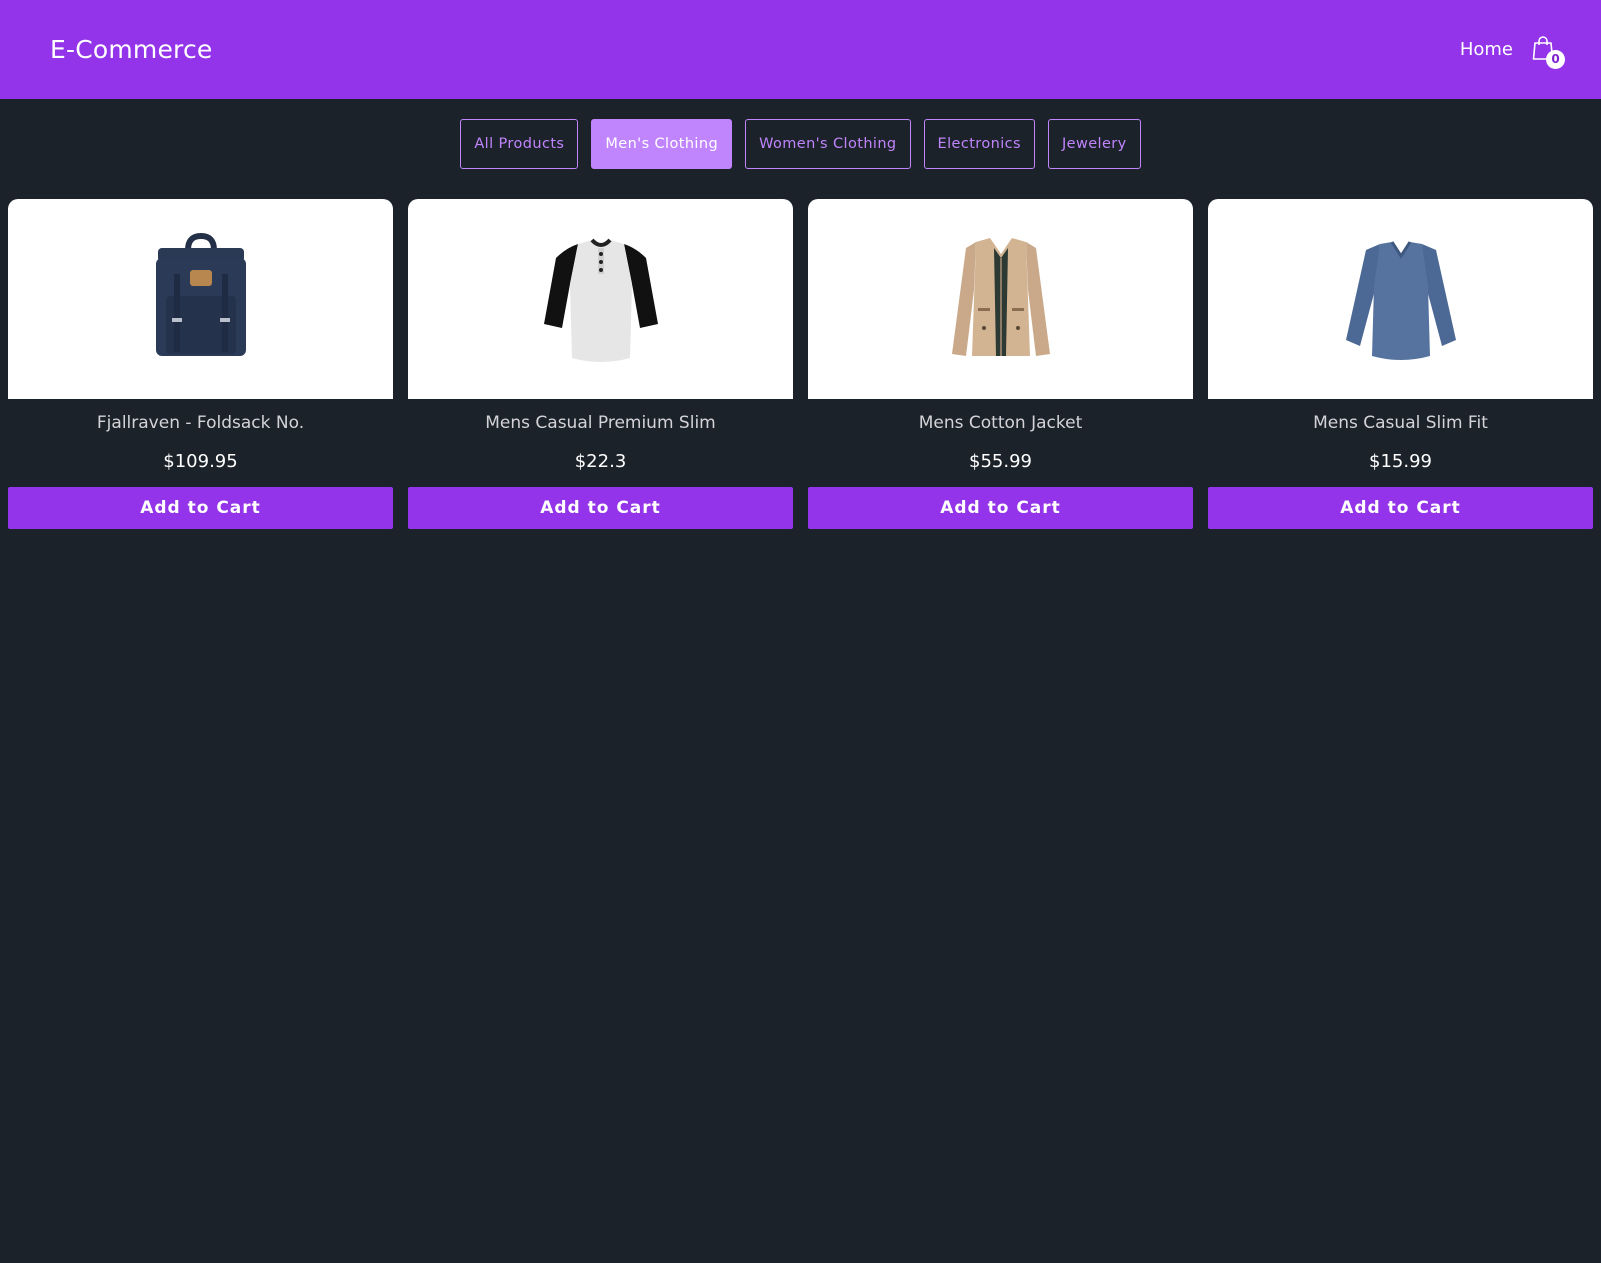 This screenshot has height=1263, width=1601. I want to click on product-card: Mens Casual Slim Fit $15.99 Add to Cart, so click(1400, 364).